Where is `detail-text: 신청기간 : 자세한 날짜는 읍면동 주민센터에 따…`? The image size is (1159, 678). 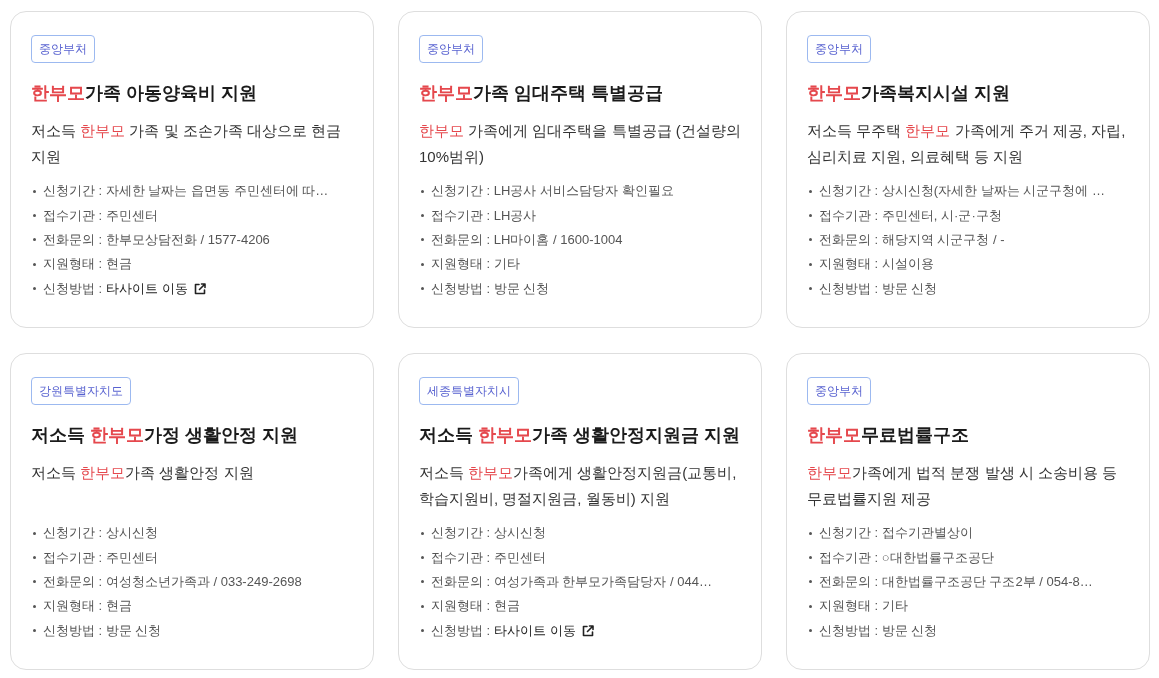 detail-text: 신청기간 : 자세한 날짜는 읍면동 주민센터에 따… is located at coordinates (186, 191).